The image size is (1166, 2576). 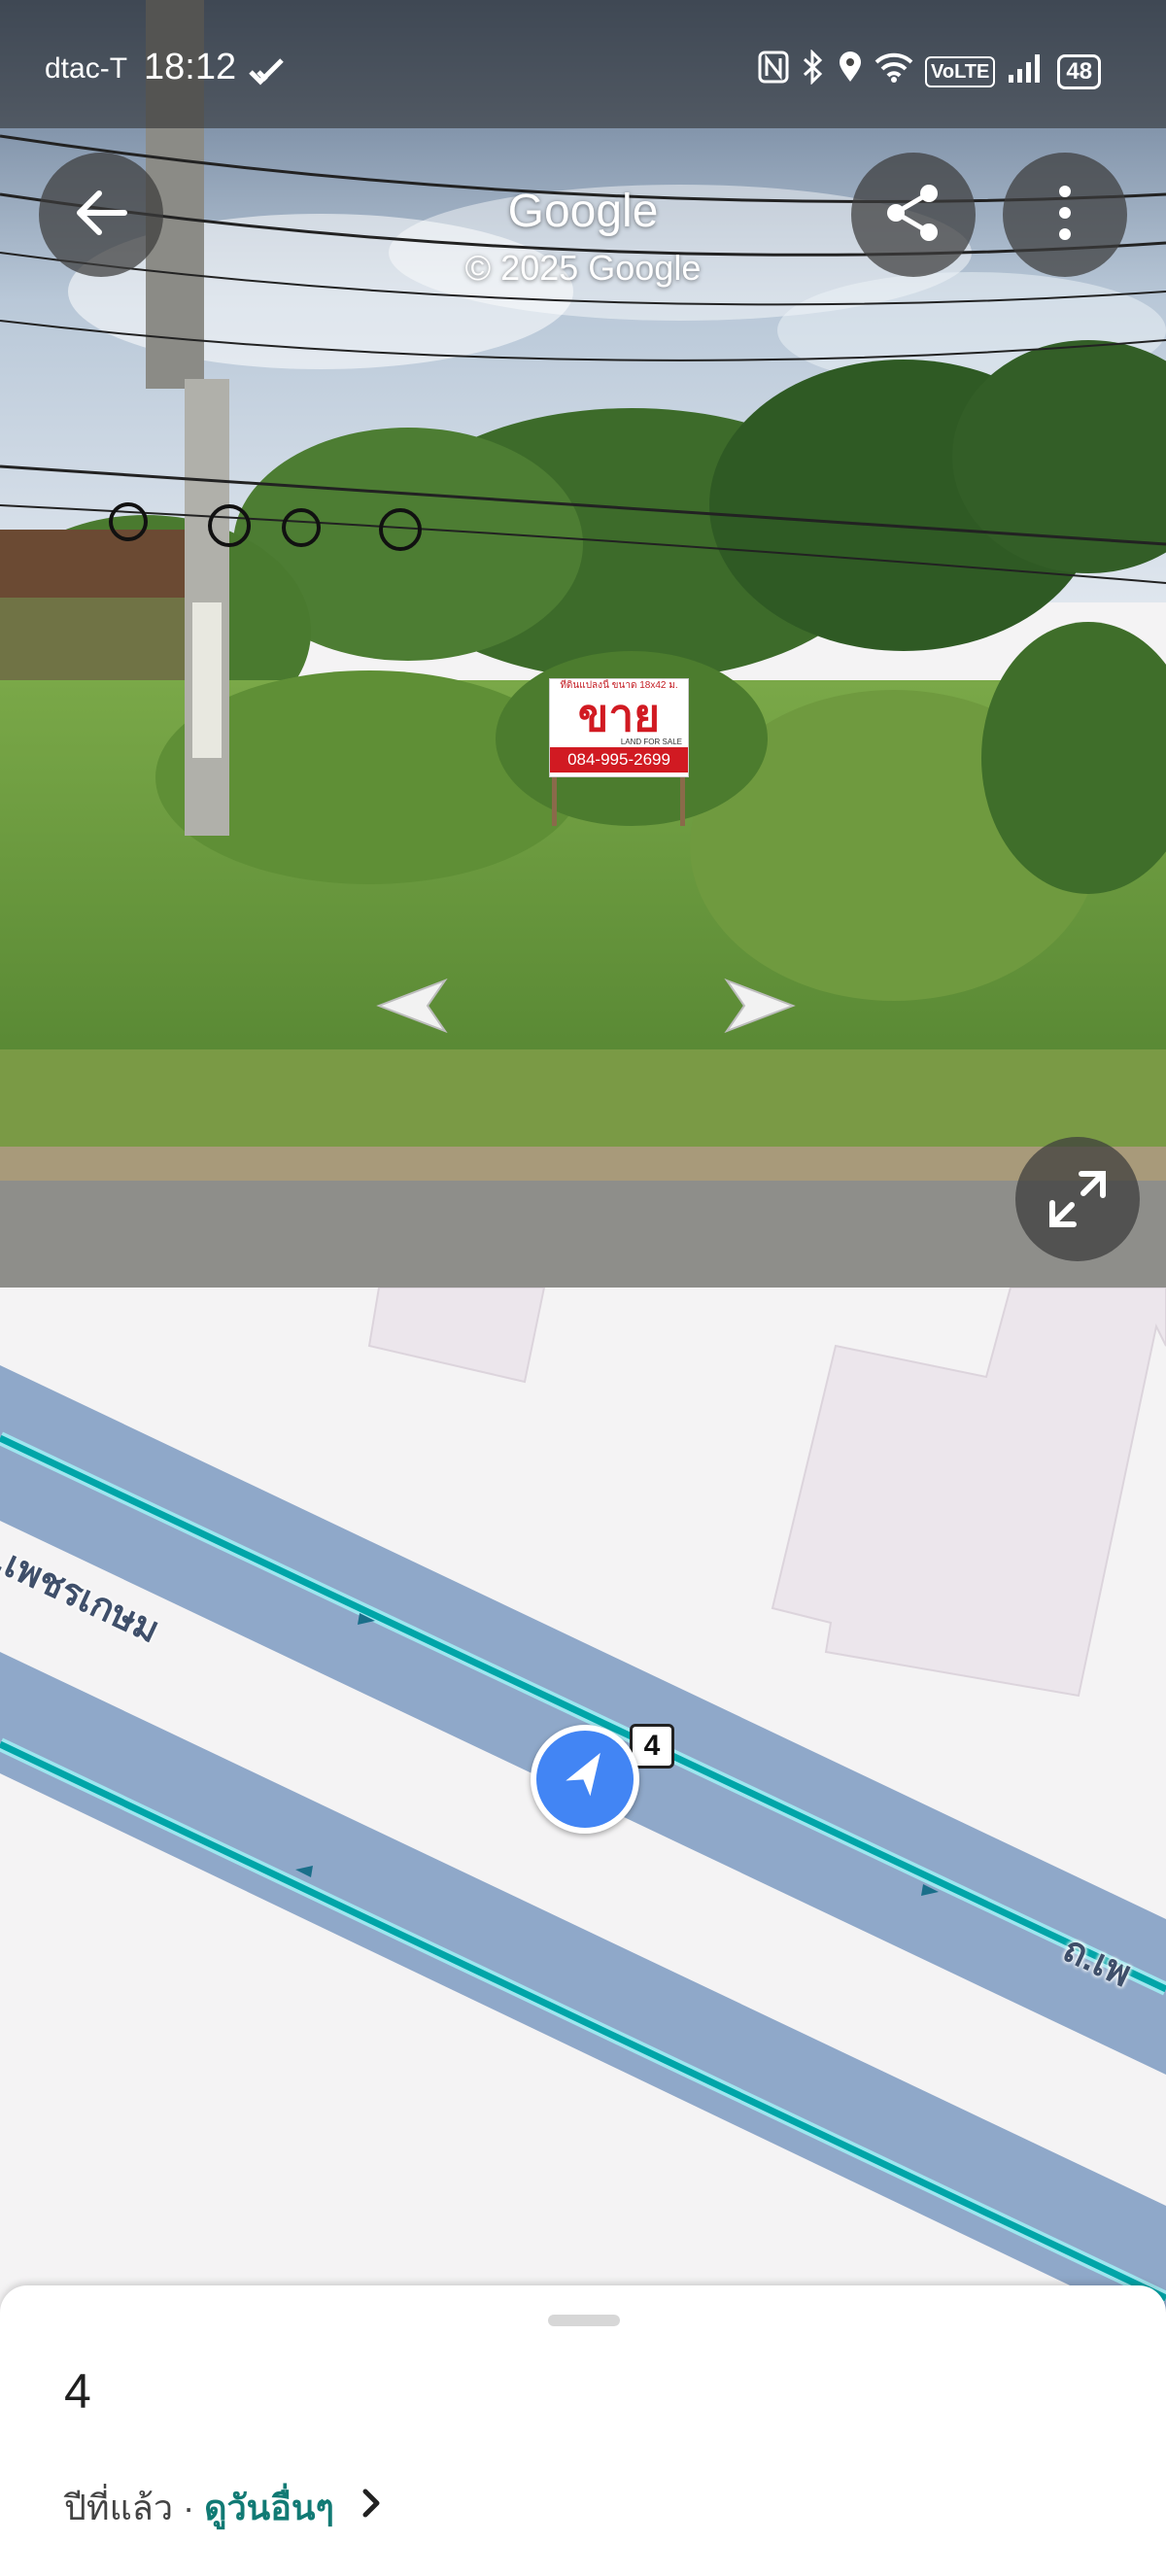 I want to click on wifi-icon, so click(x=893, y=72).